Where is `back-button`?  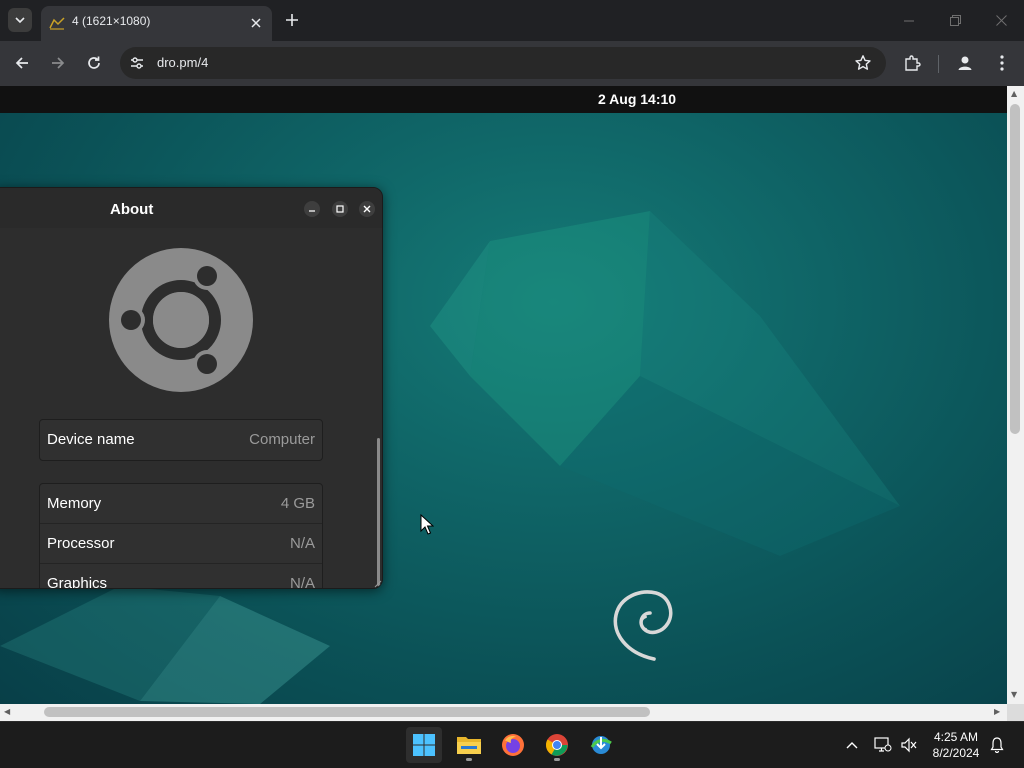 back-button is located at coordinates (22, 63).